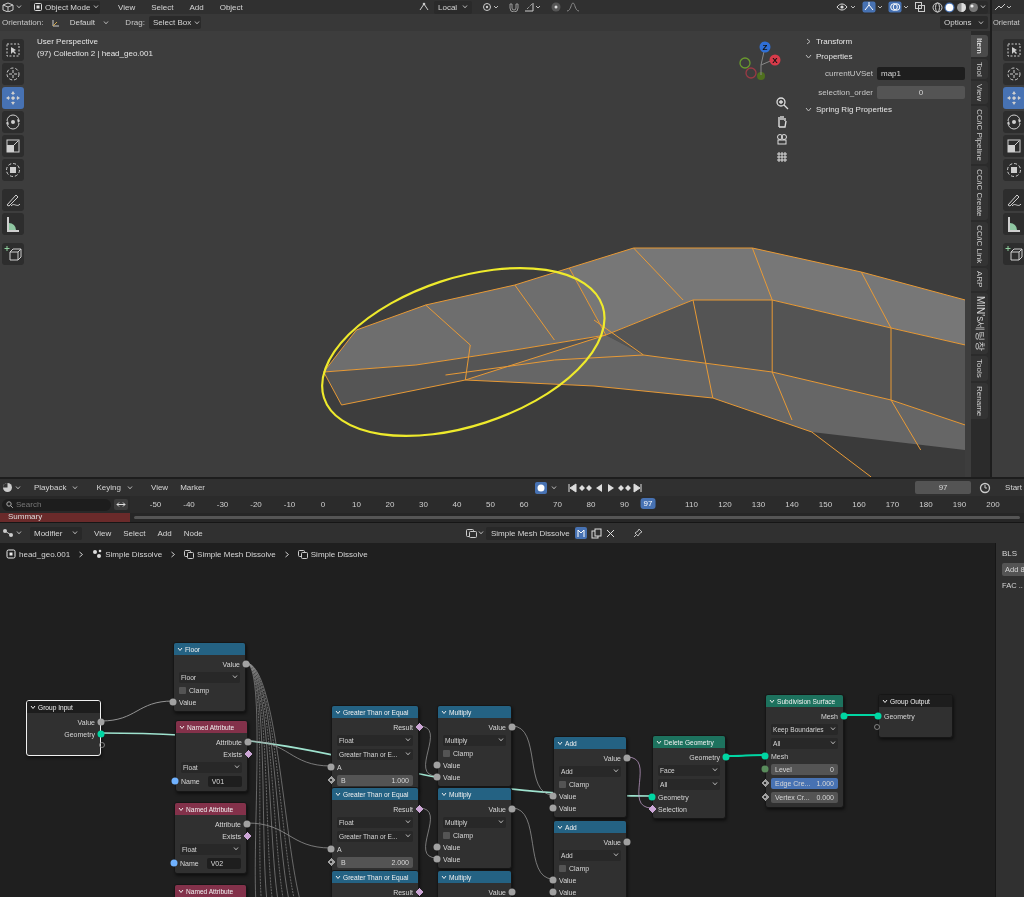 The image size is (1024, 897). What do you see at coordinates (979, 400) in the screenshot?
I see `sidebar-tab: Rename` at bounding box center [979, 400].